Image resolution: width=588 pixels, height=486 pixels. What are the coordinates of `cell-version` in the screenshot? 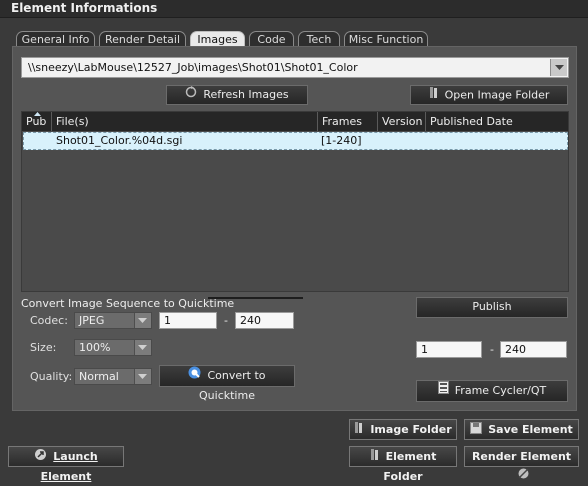 It's located at (404, 141).